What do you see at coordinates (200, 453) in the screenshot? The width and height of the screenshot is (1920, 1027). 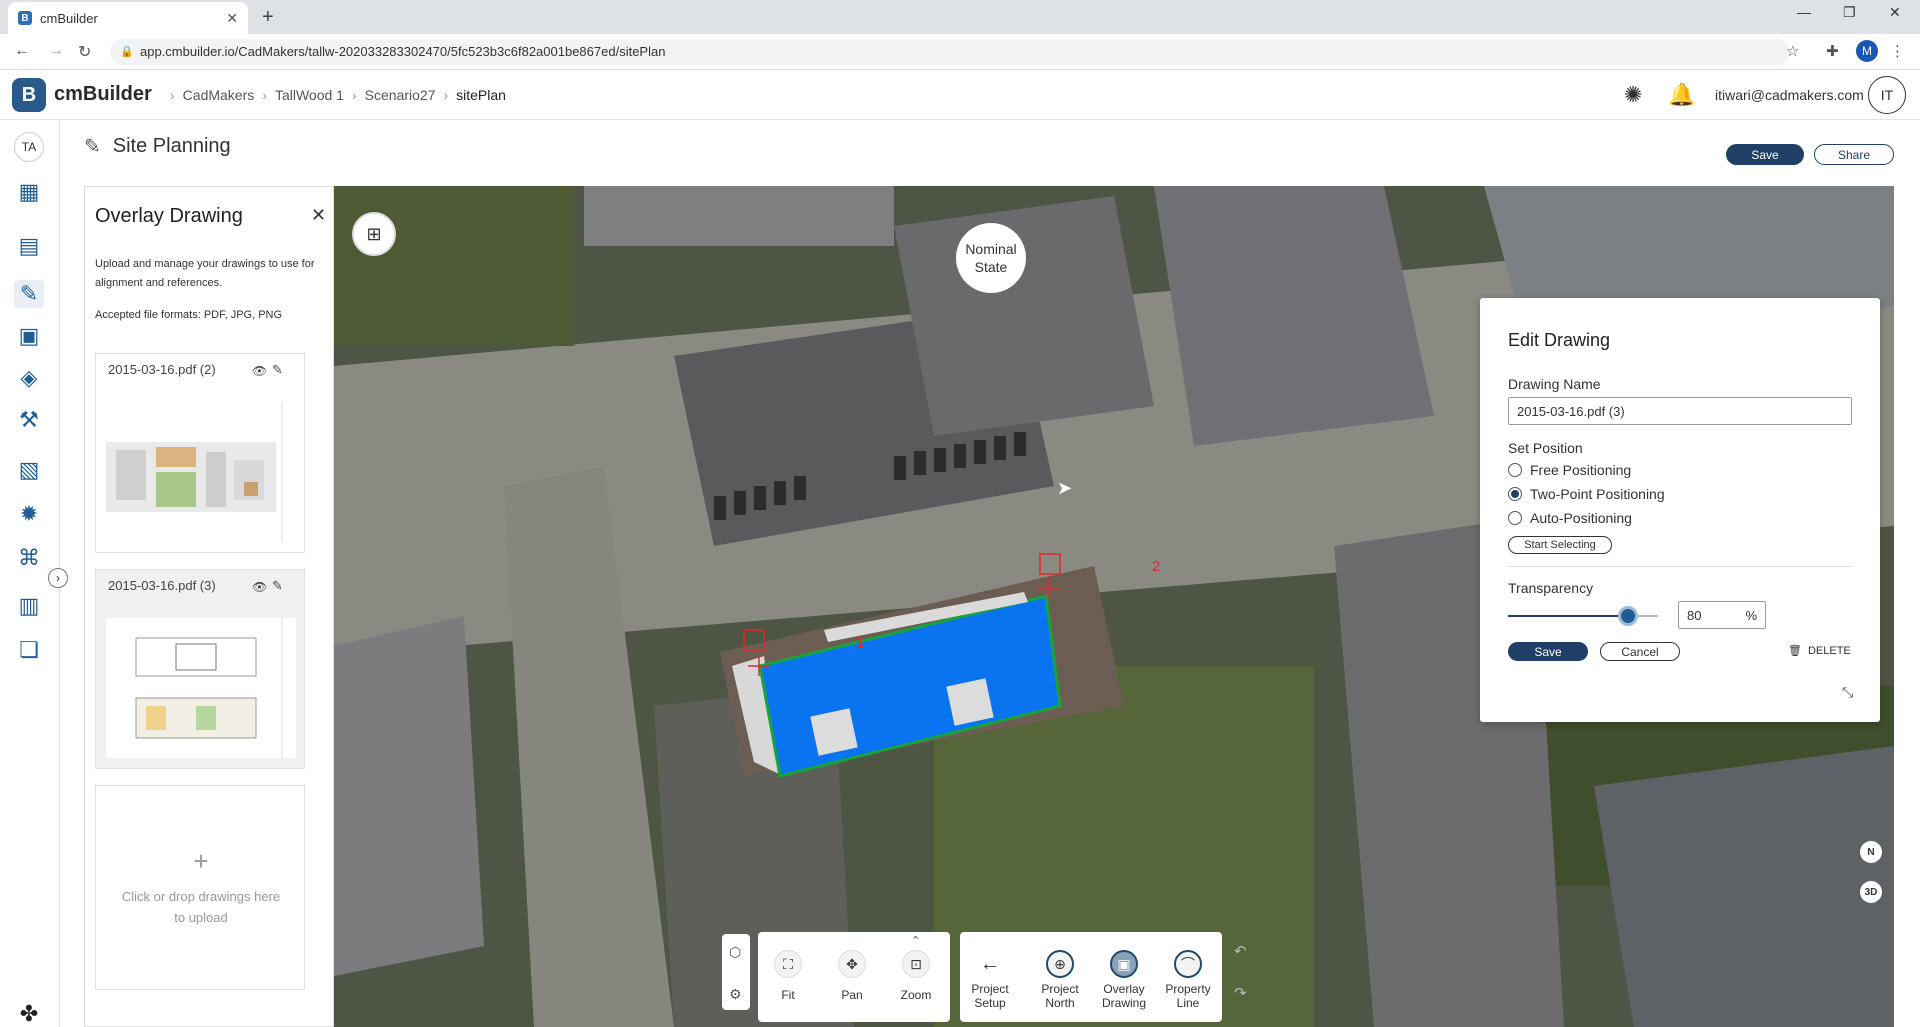 I see `drawing-card: 2015-03-16.pdf (2) 👁 ✎` at bounding box center [200, 453].